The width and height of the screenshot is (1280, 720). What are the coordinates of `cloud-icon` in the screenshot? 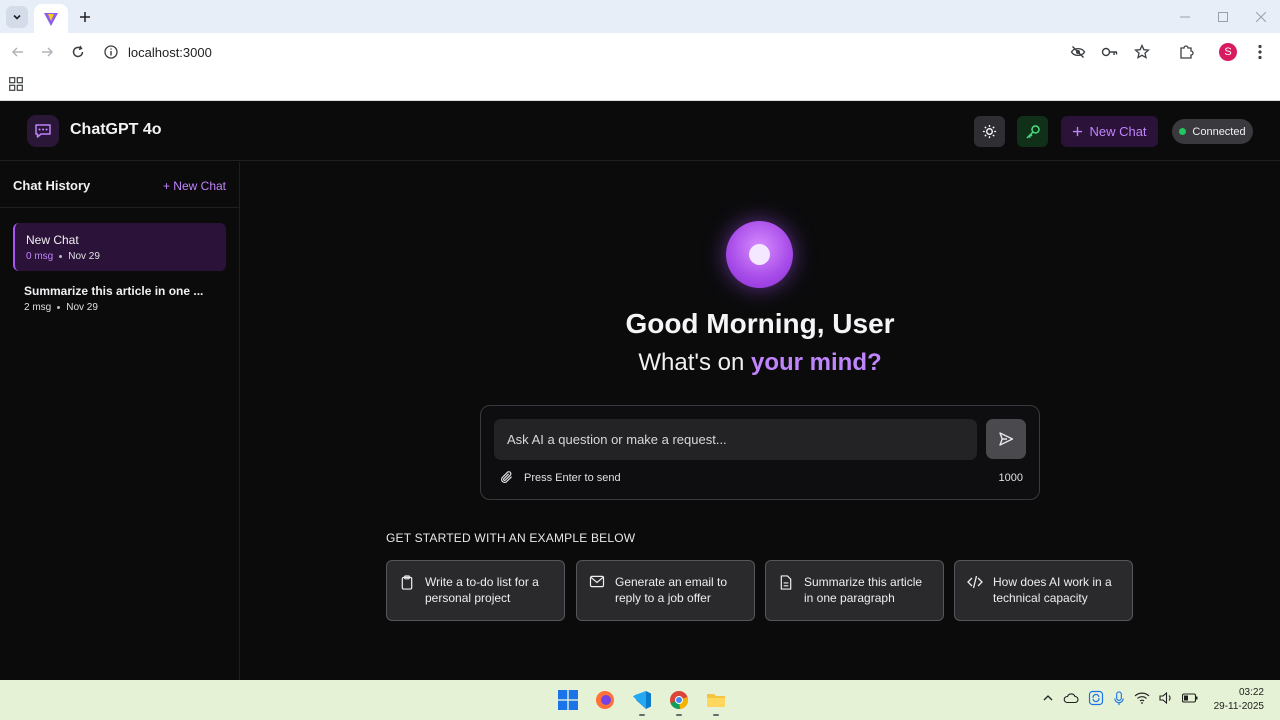 It's located at (1071, 698).